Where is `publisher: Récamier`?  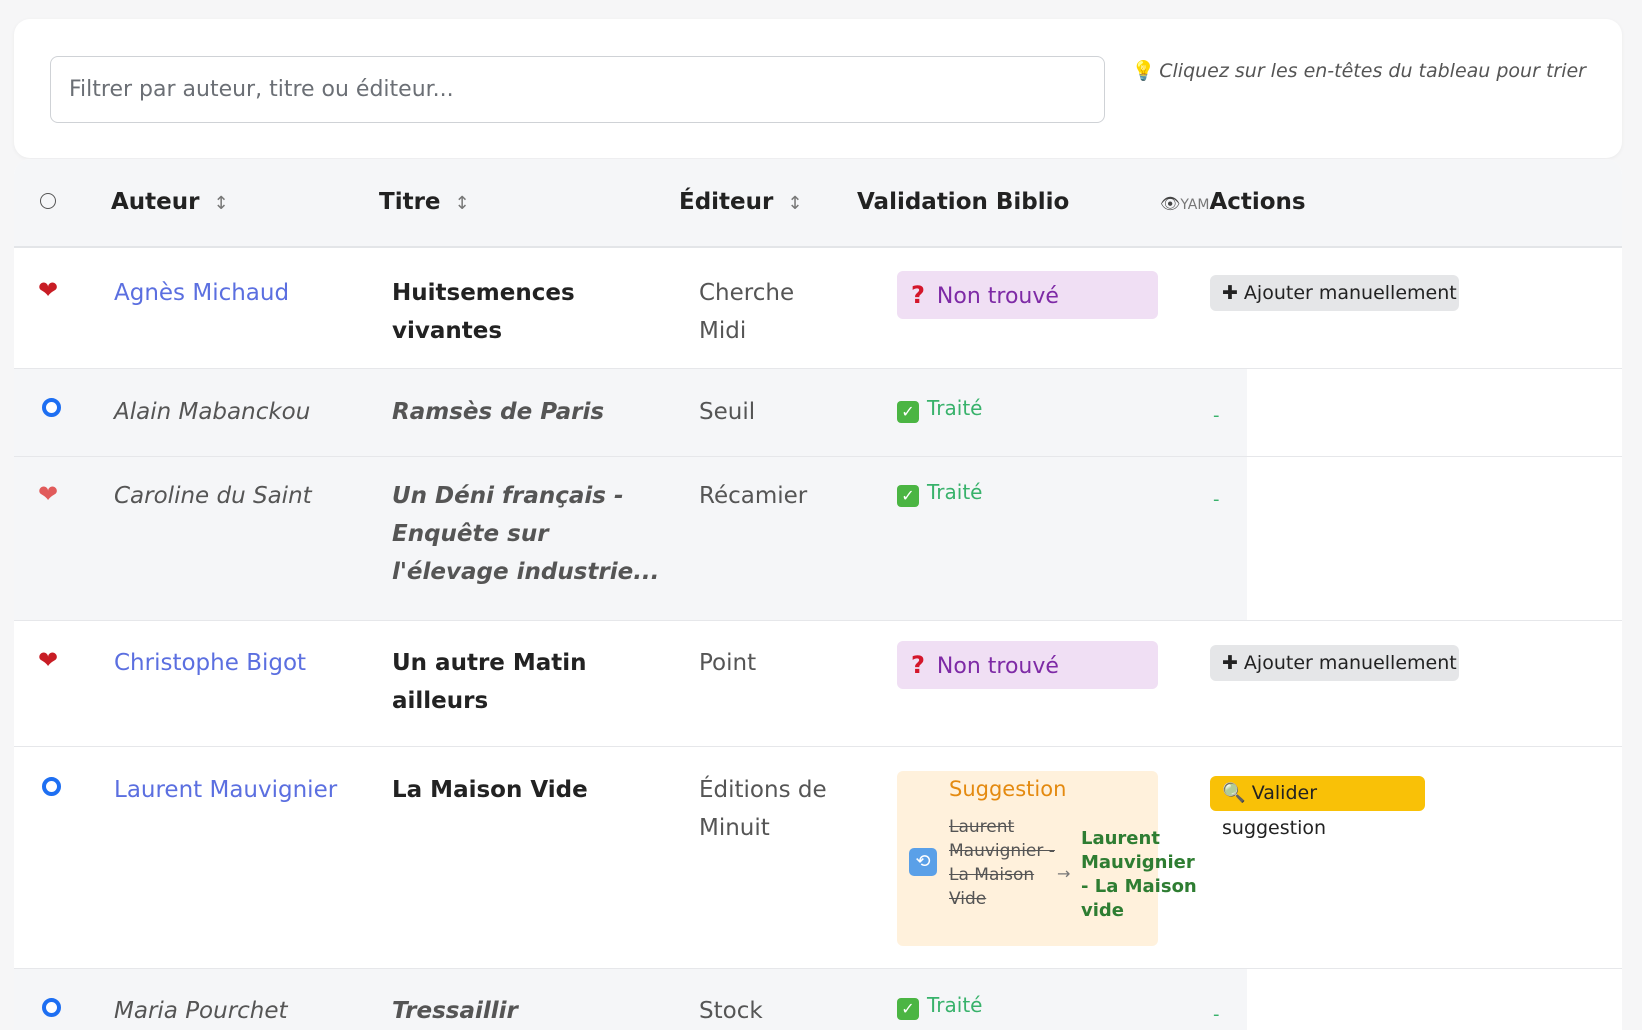
publisher: Récamier is located at coordinates (753, 496).